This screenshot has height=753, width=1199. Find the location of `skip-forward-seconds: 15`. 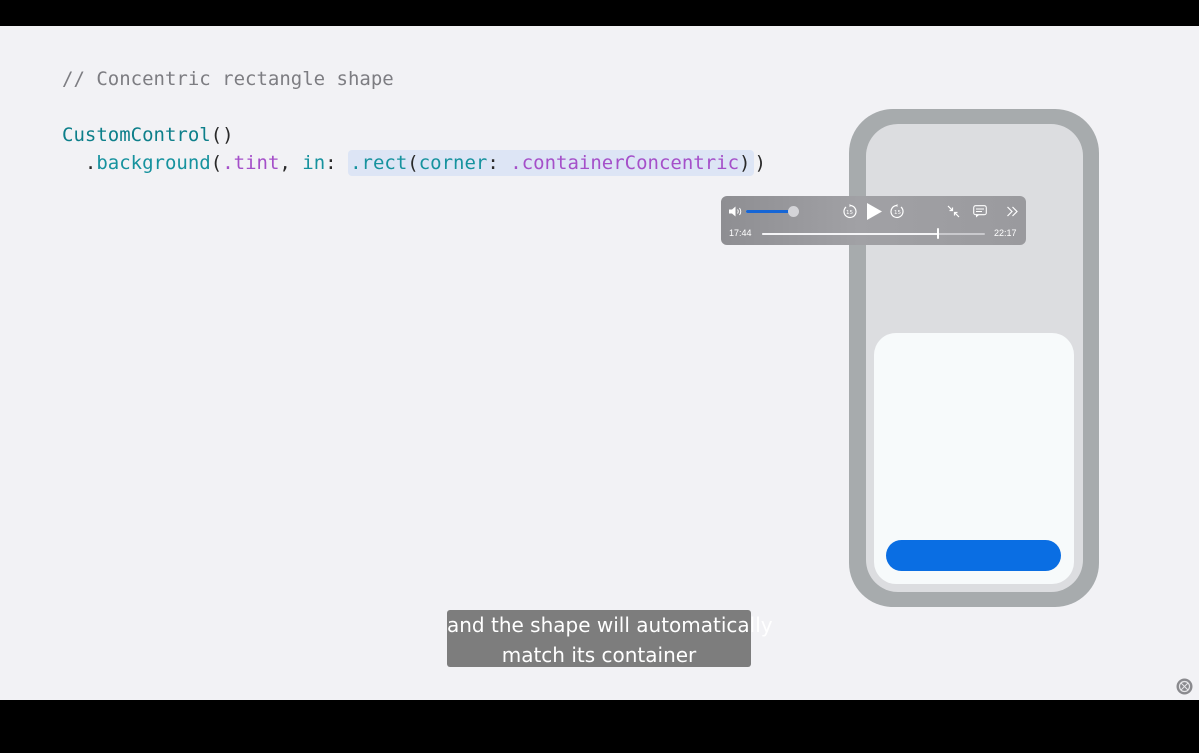

skip-forward-seconds: 15 is located at coordinates (897, 213).